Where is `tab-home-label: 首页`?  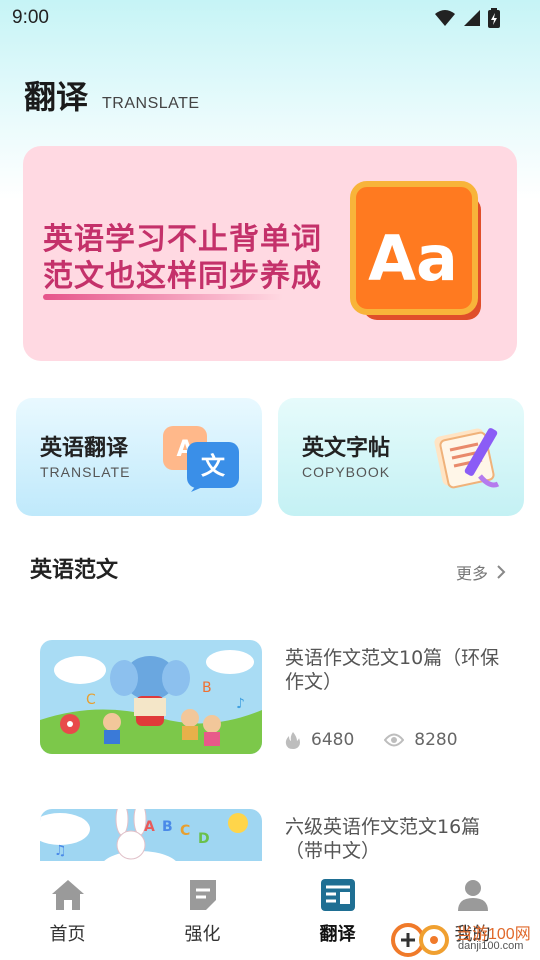 tab-home-label: 首页 is located at coordinates (67, 934).